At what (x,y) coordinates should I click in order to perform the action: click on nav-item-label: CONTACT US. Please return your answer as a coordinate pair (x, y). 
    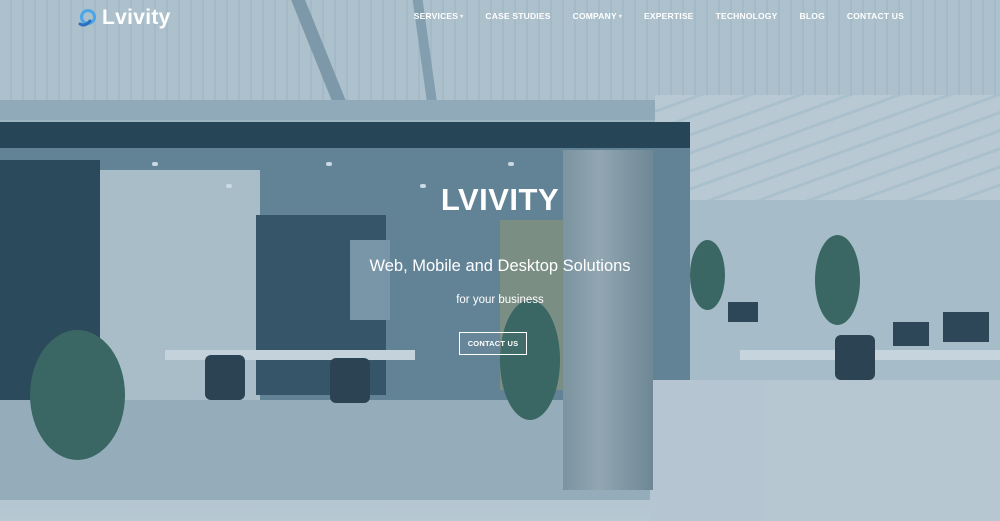
    Looking at the image, I should click on (875, 16).